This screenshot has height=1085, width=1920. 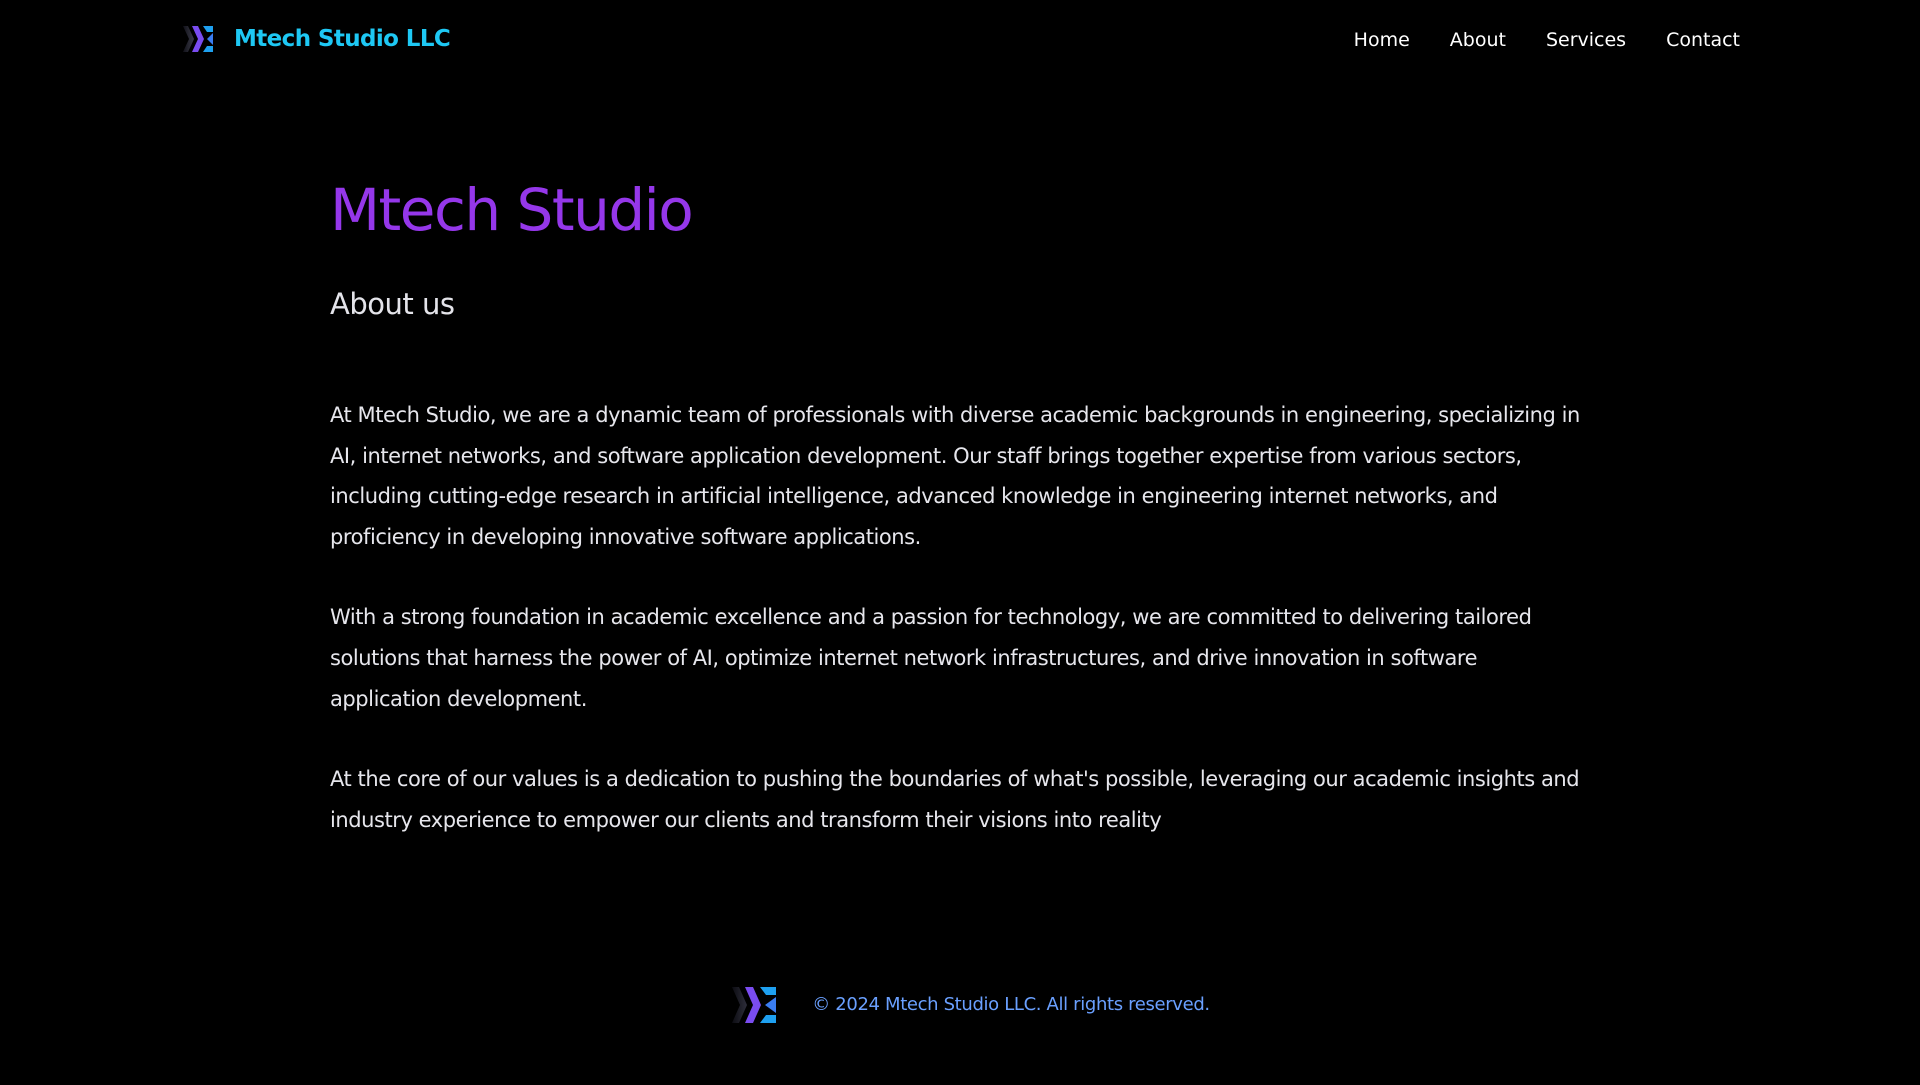 I want to click on brand-link: Mtech Studio LLC, so click(x=317, y=39).